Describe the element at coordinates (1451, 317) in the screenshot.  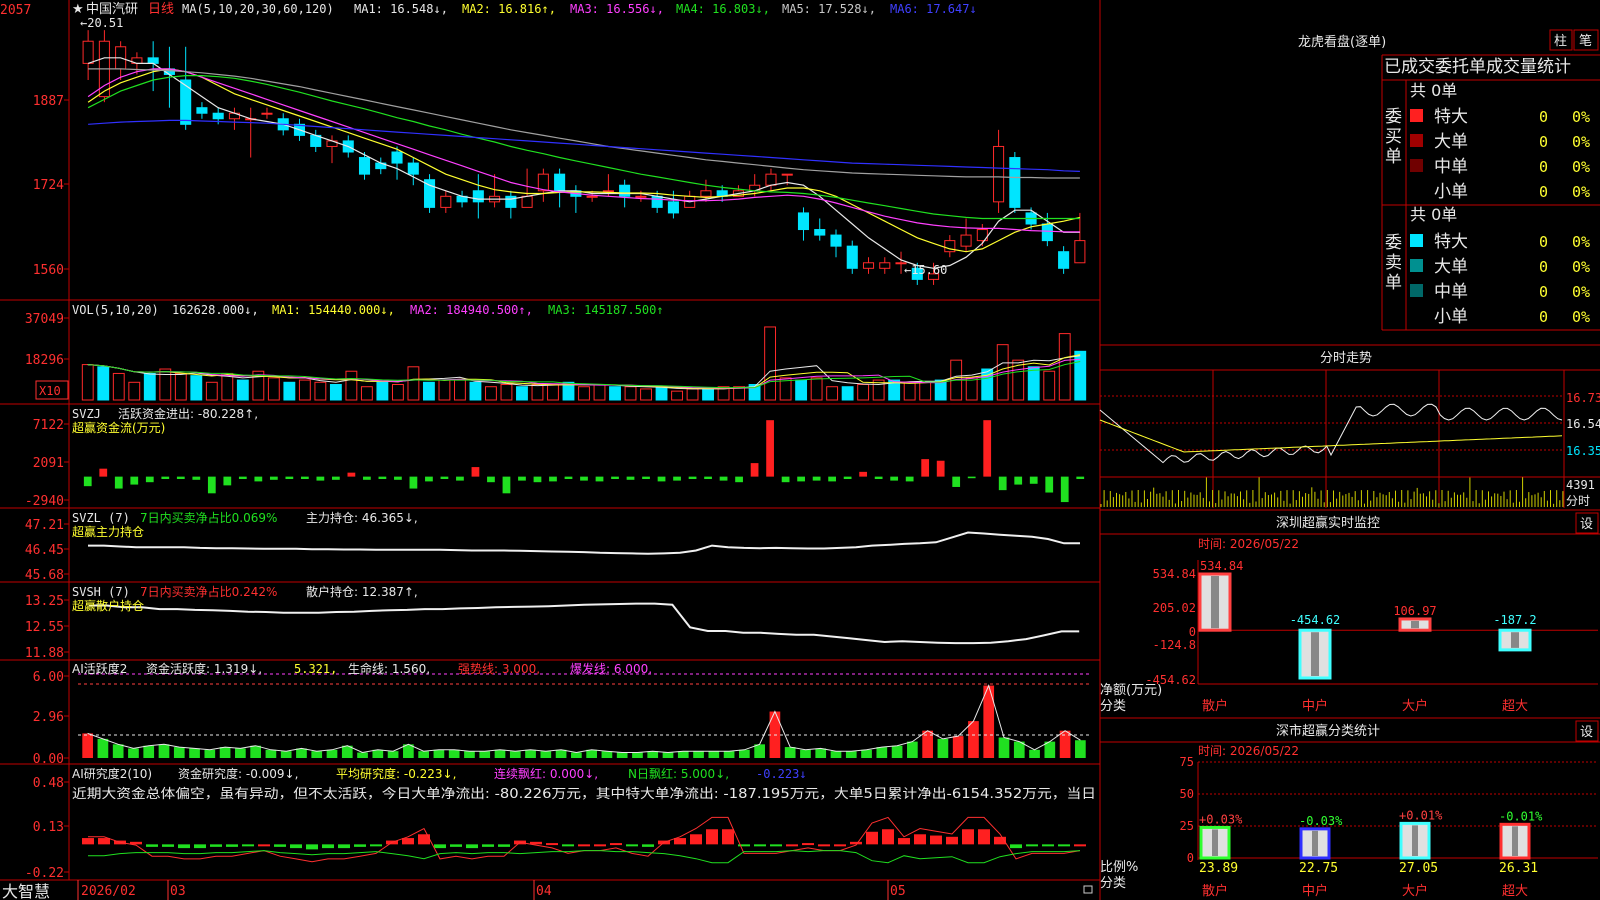
I see `order-row-label: 小单` at that location.